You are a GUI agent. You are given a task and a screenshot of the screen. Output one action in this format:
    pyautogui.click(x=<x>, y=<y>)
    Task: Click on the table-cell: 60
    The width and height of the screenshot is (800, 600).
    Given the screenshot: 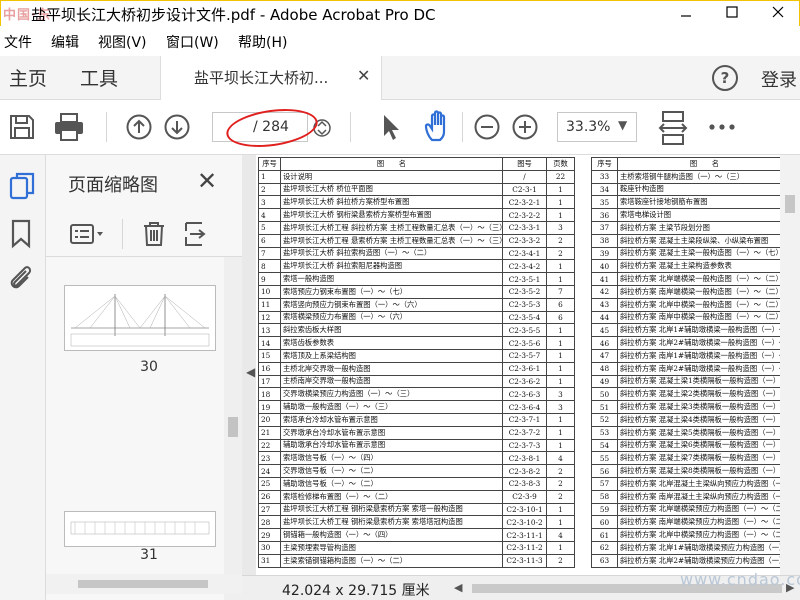 What is the action you would take?
    pyautogui.click(x=604, y=522)
    